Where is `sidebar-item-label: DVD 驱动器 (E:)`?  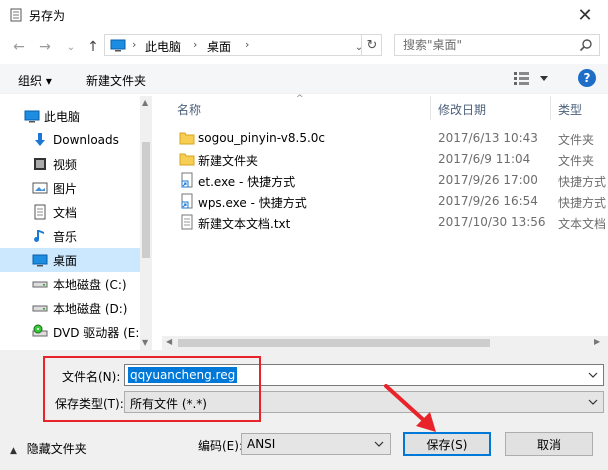 sidebar-item-label: DVD 驱动器 (E:) is located at coordinates (99, 332).